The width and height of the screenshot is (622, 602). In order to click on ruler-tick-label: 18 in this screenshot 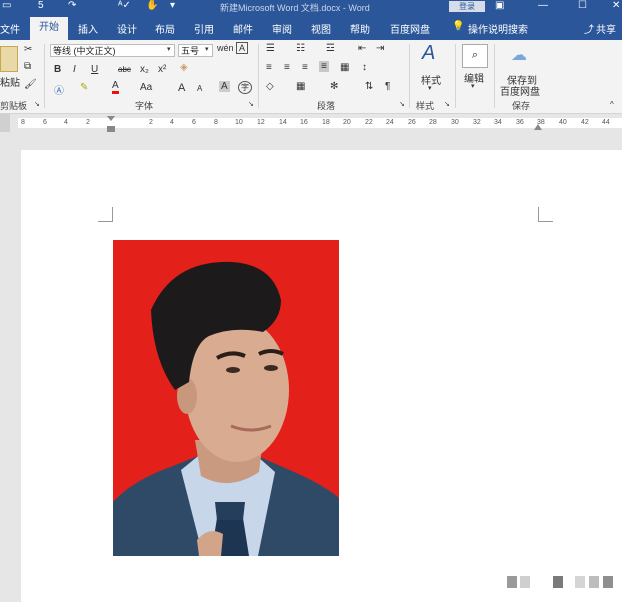, I will do `click(326, 122)`.